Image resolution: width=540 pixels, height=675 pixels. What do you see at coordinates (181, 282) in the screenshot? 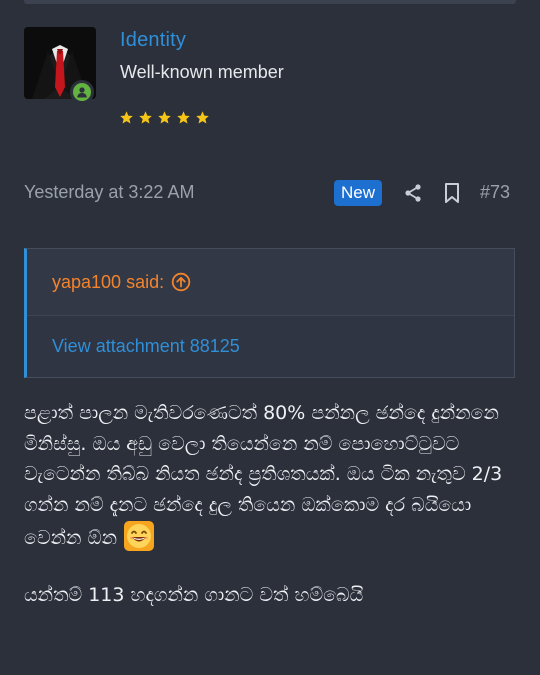
I see `arrow-up-circle-icon` at bounding box center [181, 282].